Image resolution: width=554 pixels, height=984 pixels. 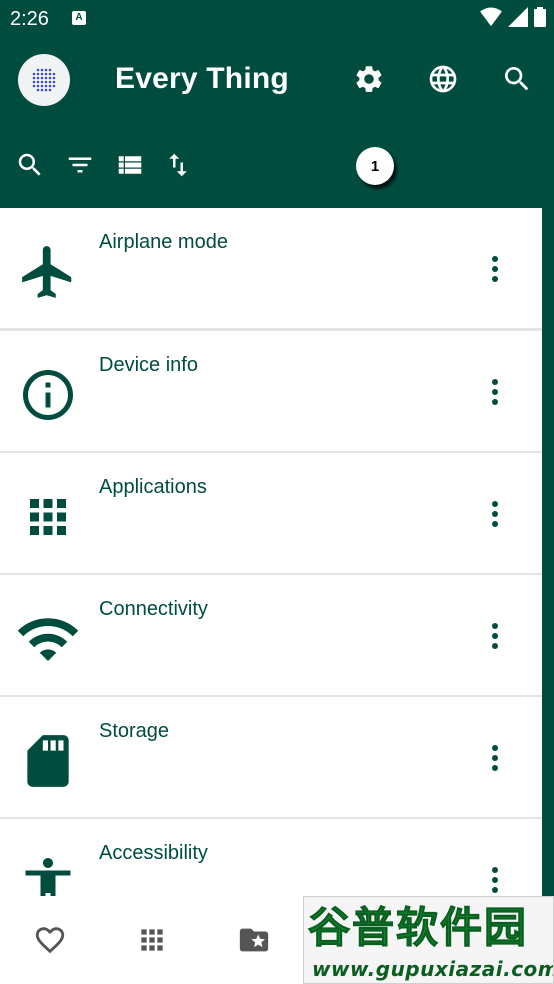 What do you see at coordinates (130, 165) in the screenshot?
I see `list-view-icon` at bounding box center [130, 165].